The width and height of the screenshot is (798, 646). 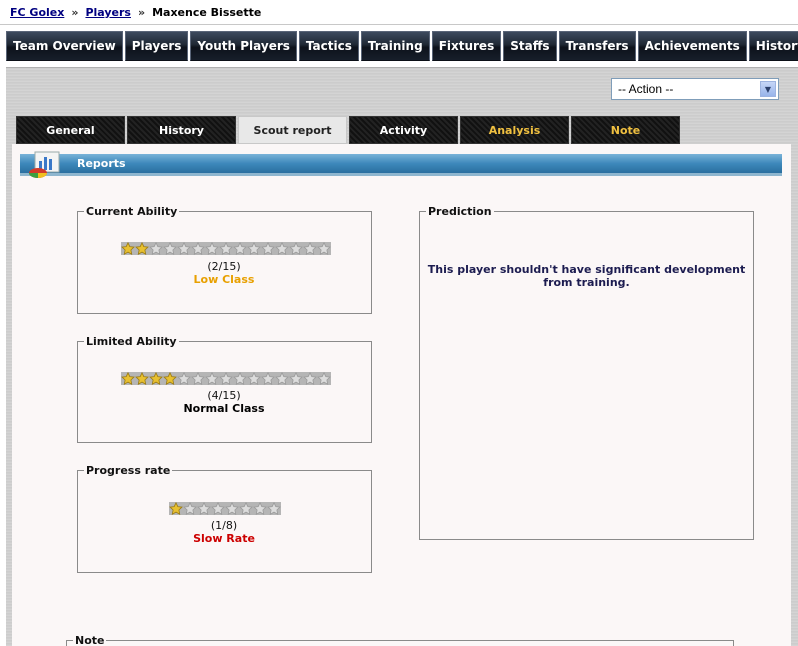 What do you see at coordinates (646, 89) in the screenshot?
I see `action-select-value: -- Action --` at bounding box center [646, 89].